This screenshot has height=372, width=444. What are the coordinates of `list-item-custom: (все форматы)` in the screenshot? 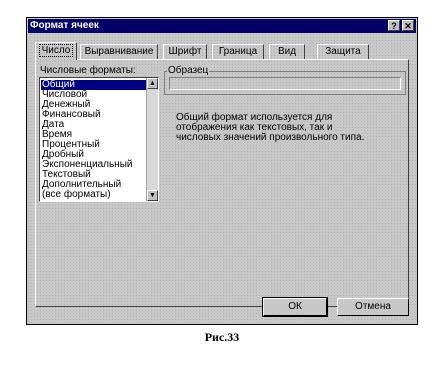 It's located at (76, 195).